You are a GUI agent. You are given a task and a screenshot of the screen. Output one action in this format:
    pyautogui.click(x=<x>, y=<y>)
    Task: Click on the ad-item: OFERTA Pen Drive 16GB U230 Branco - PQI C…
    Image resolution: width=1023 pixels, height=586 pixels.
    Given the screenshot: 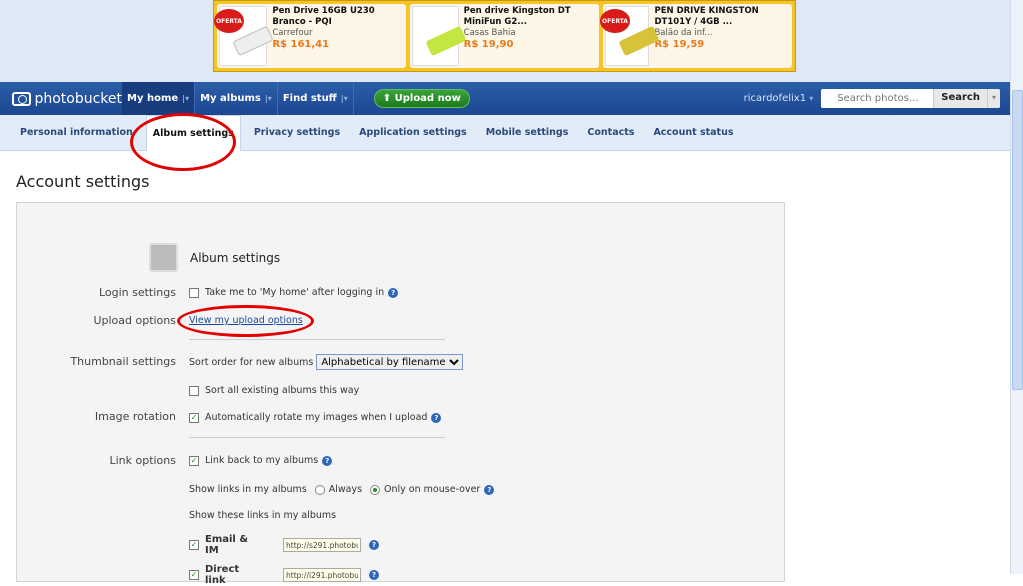 What is the action you would take?
    pyautogui.click(x=310, y=36)
    